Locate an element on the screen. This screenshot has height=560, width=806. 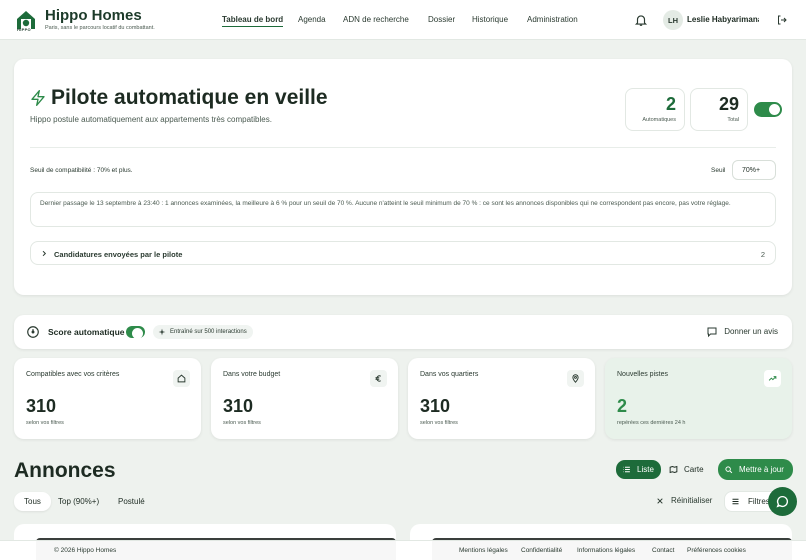
view-list-button: Liste is located at coordinates (638, 469).